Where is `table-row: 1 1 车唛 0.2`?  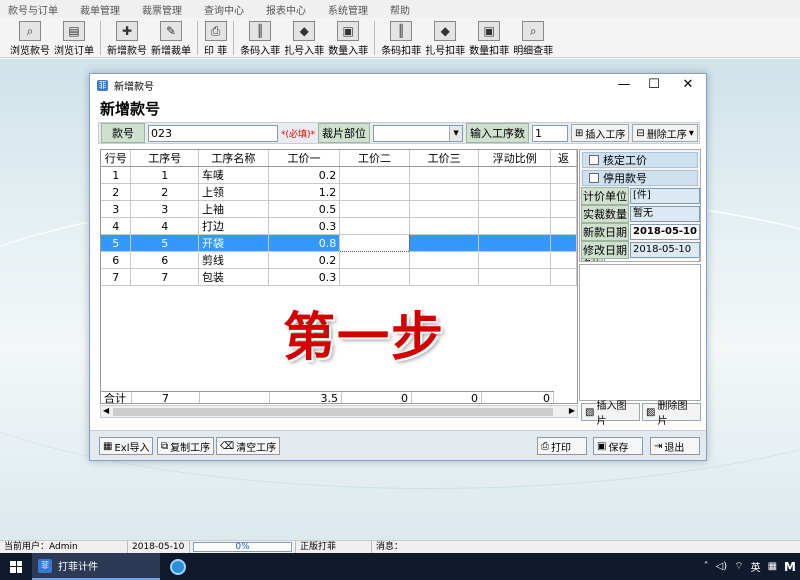 table-row: 1 1 车唛 0.2 is located at coordinates (339, 175).